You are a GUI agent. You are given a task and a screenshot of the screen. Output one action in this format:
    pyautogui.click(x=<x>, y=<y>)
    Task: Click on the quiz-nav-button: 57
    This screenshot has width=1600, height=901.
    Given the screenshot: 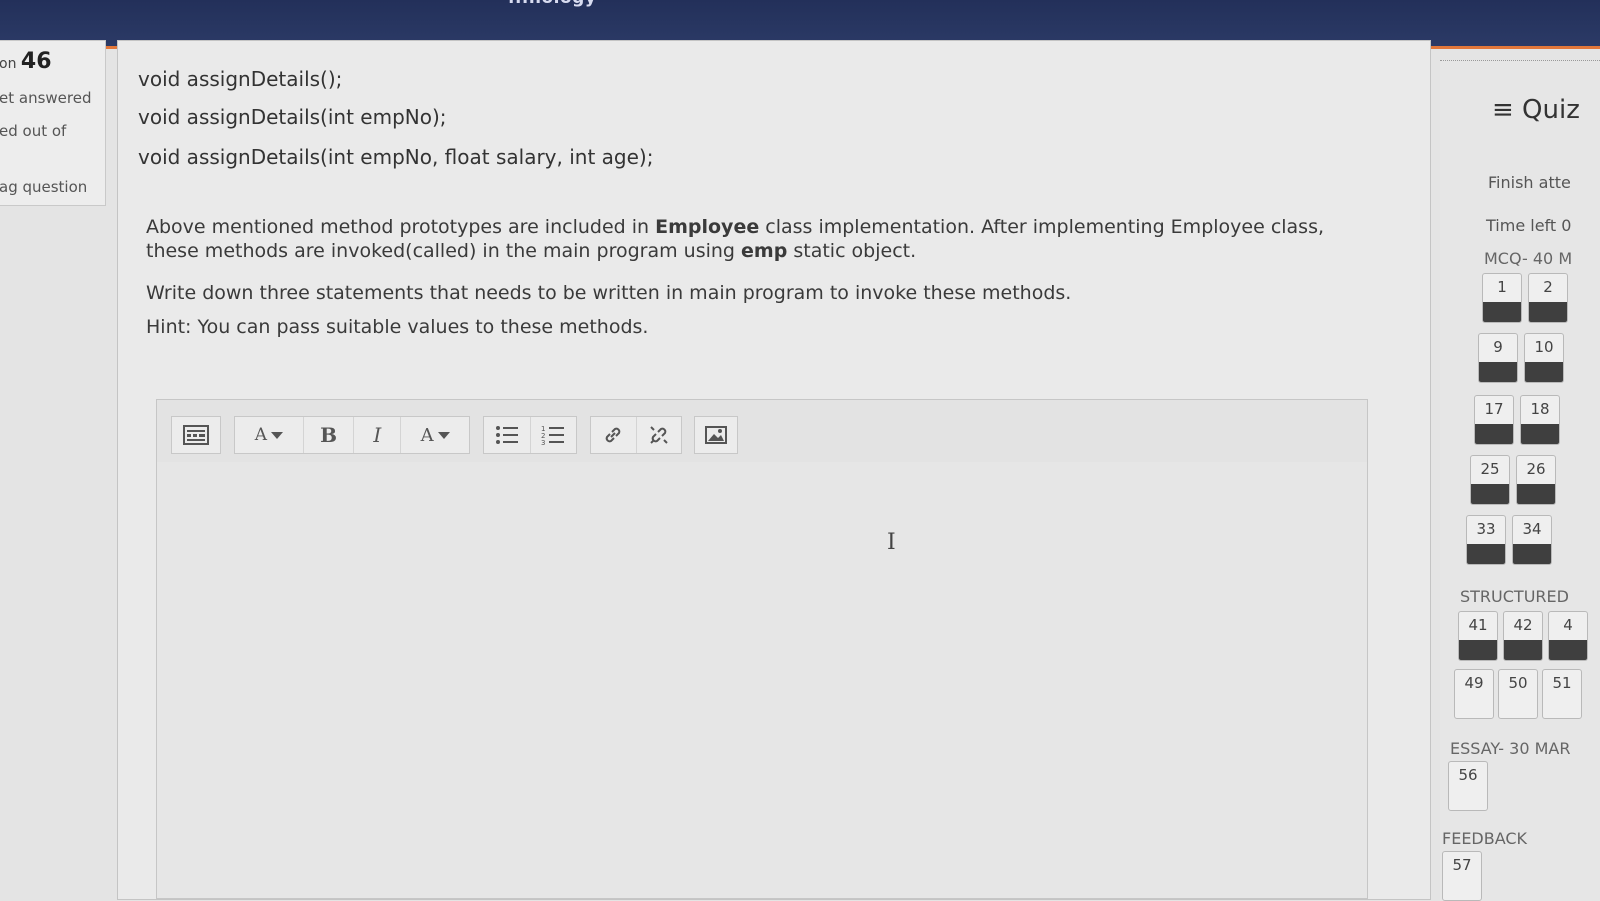 What is the action you would take?
    pyautogui.click(x=1462, y=876)
    